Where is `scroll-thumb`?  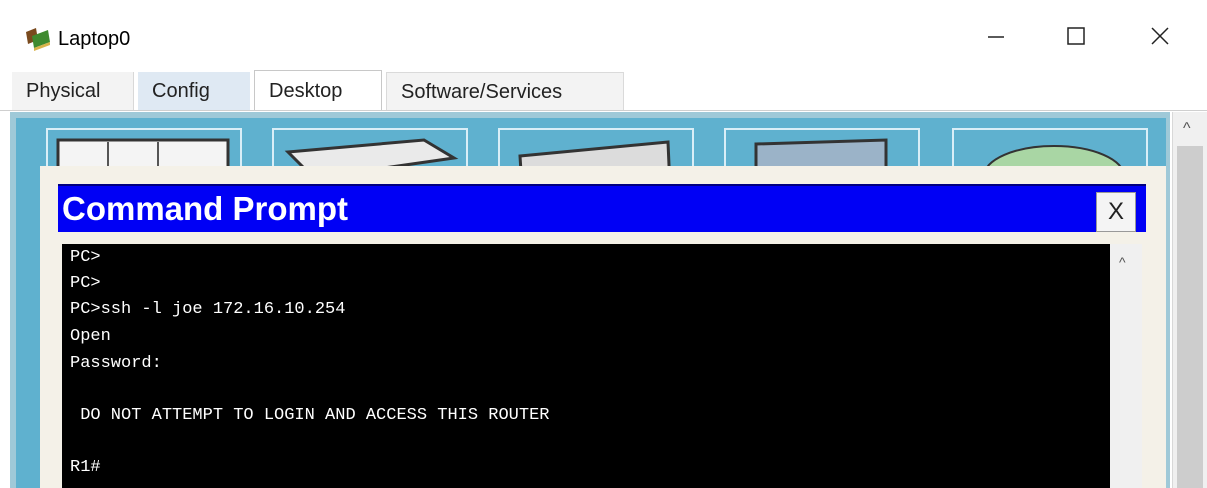
scroll-thumb is located at coordinates (1190, 317).